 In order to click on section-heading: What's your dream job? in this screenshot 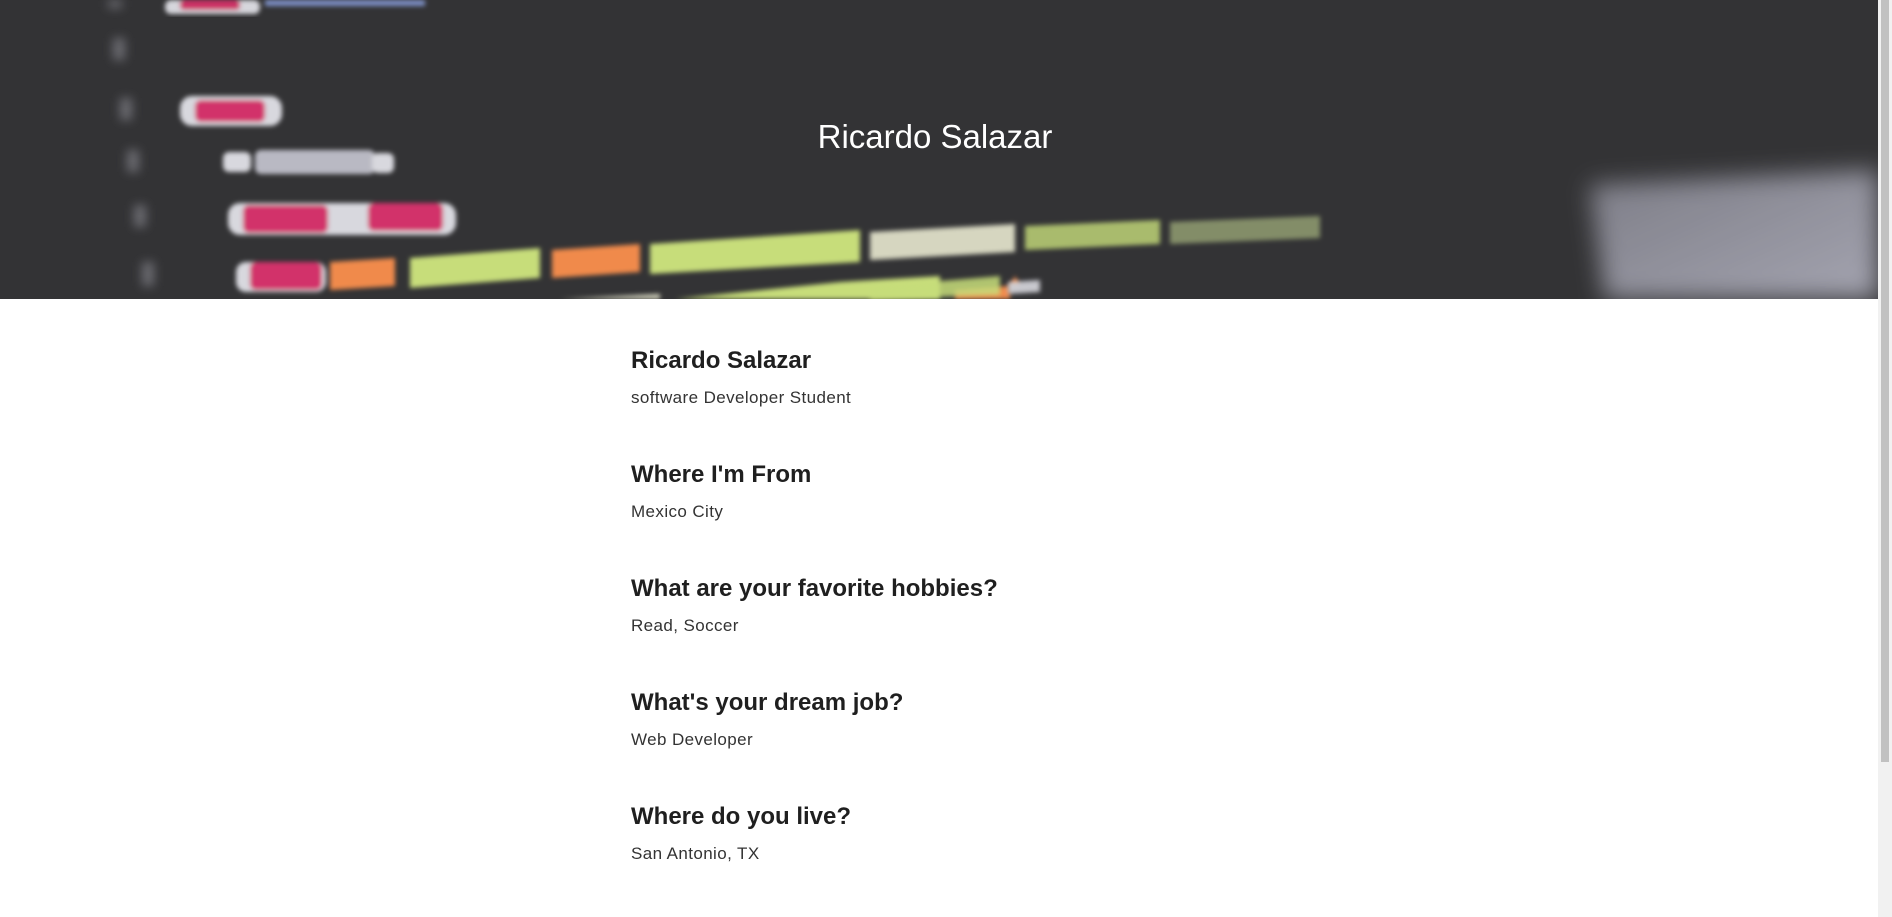, I will do `click(767, 702)`.